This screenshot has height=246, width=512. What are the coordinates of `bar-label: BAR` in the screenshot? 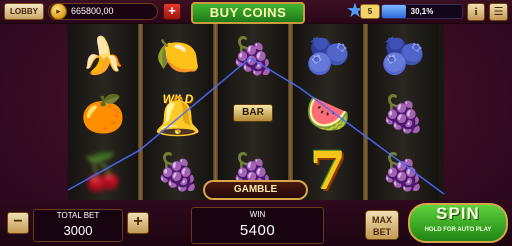 It's located at (253, 113).